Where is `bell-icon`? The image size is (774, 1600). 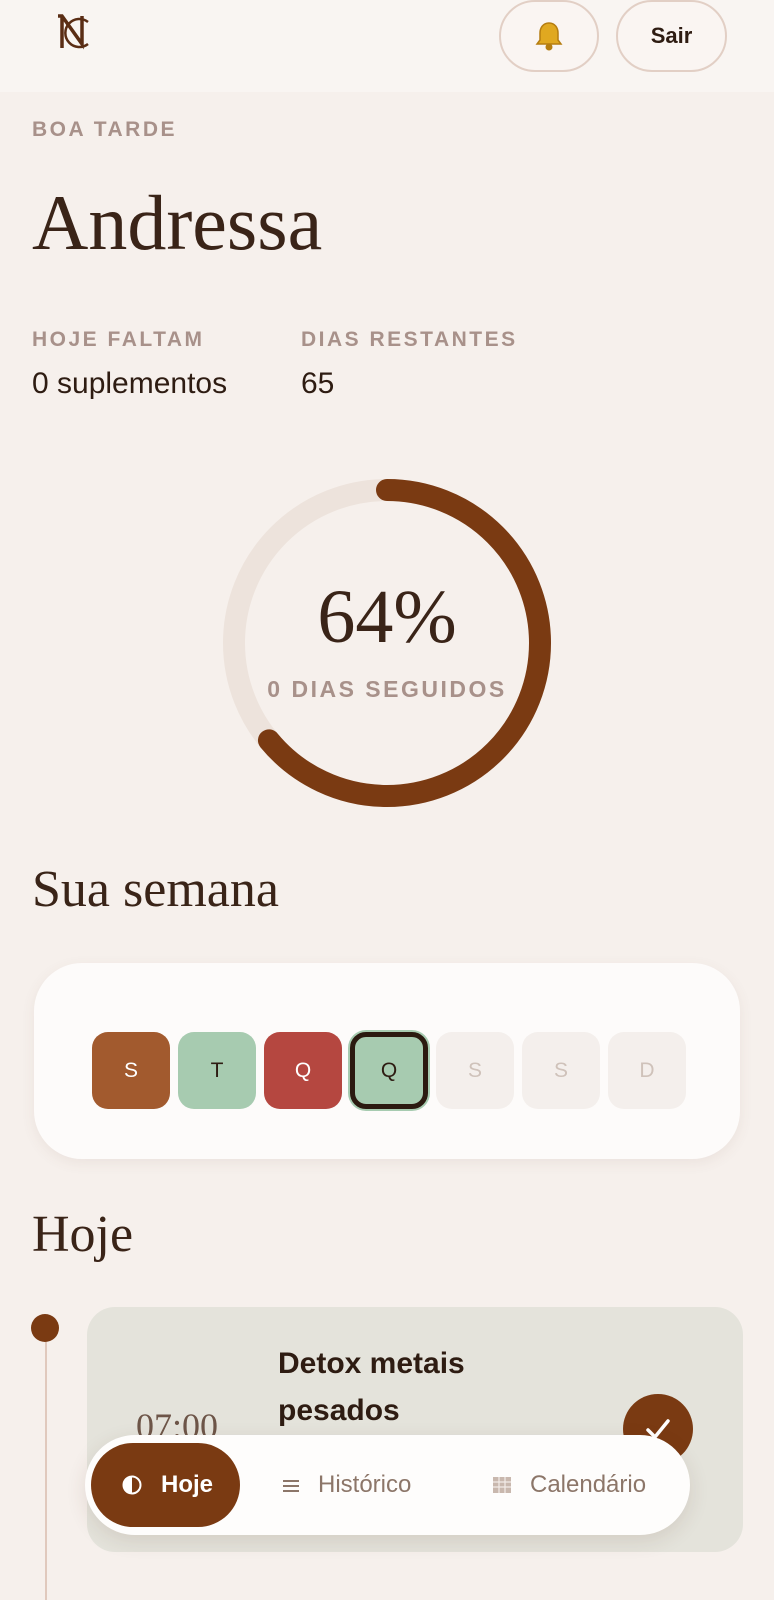
bell-icon is located at coordinates (549, 36).